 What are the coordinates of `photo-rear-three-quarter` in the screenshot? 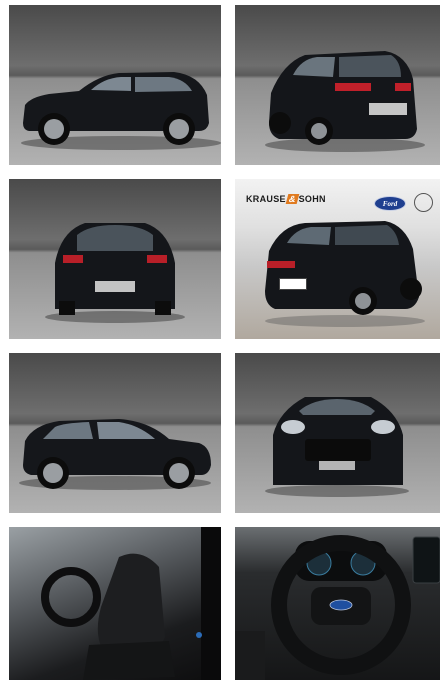 It's located at (337, 85).